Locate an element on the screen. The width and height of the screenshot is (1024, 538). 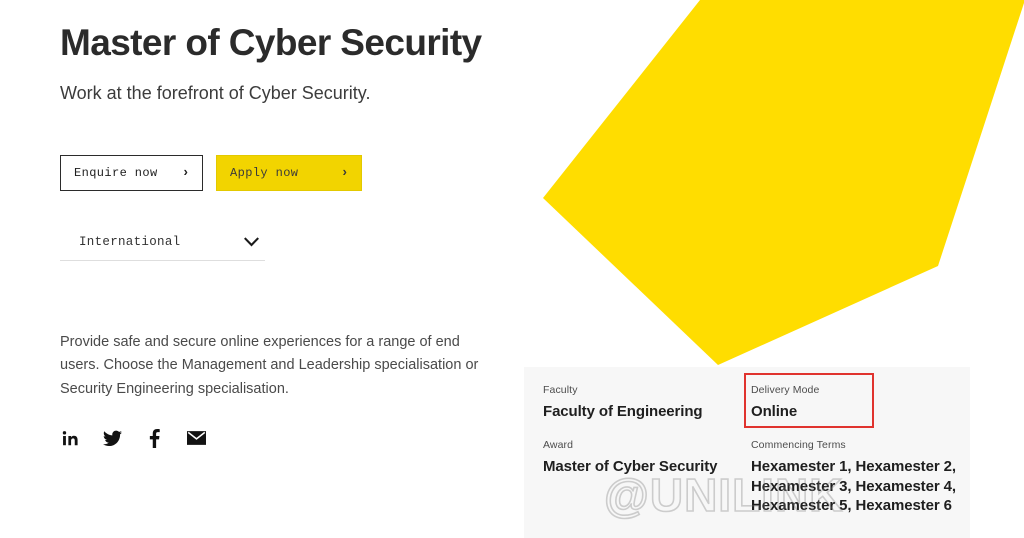
info-award: Award Master of Cyber Security is located at coordinates (647, 477).